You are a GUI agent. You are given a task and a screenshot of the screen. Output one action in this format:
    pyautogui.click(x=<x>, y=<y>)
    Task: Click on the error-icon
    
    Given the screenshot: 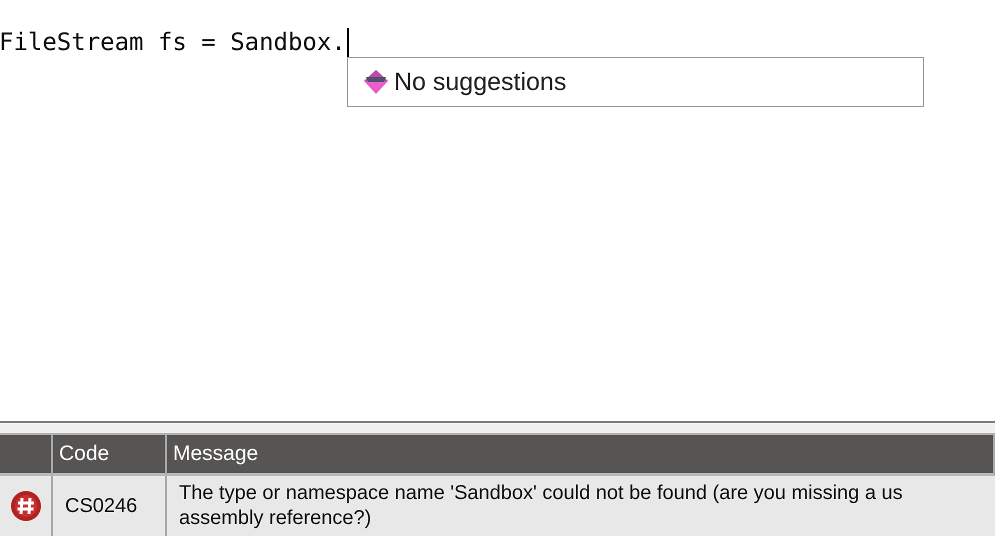 What is the action you would take?
    pyautogui.click(x=26, y=506)
    